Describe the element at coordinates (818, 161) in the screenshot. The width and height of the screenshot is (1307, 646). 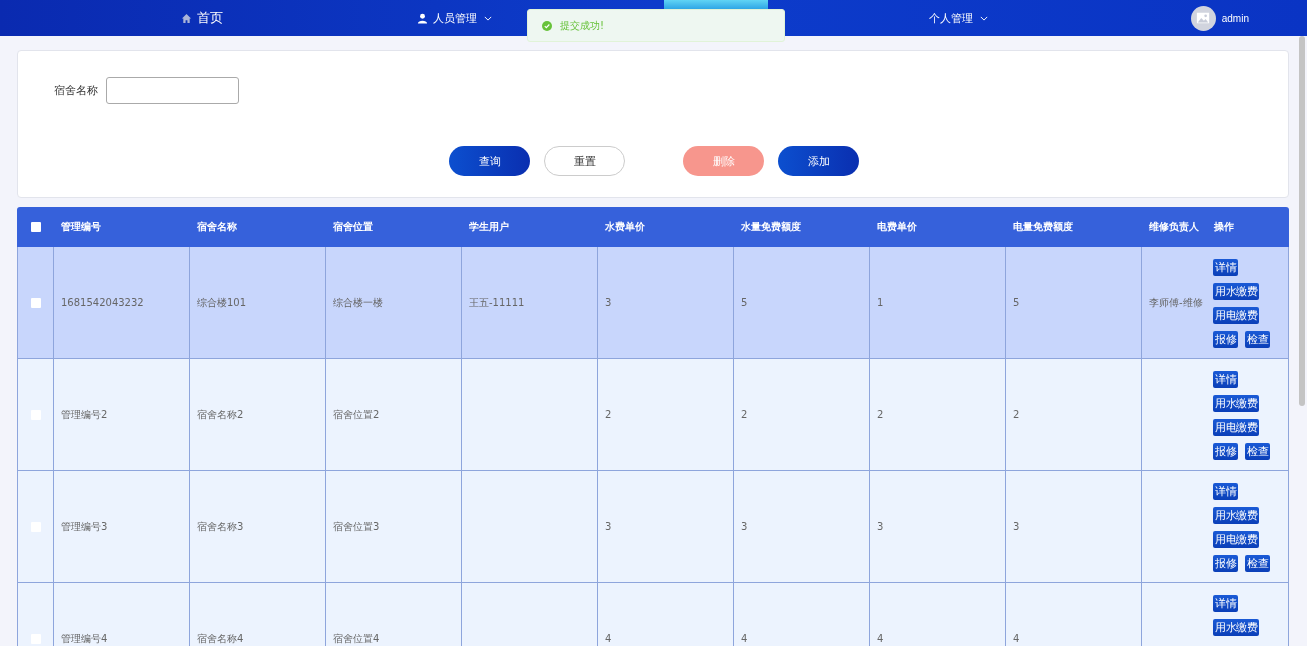
I see `action-button: 添加` at that location.